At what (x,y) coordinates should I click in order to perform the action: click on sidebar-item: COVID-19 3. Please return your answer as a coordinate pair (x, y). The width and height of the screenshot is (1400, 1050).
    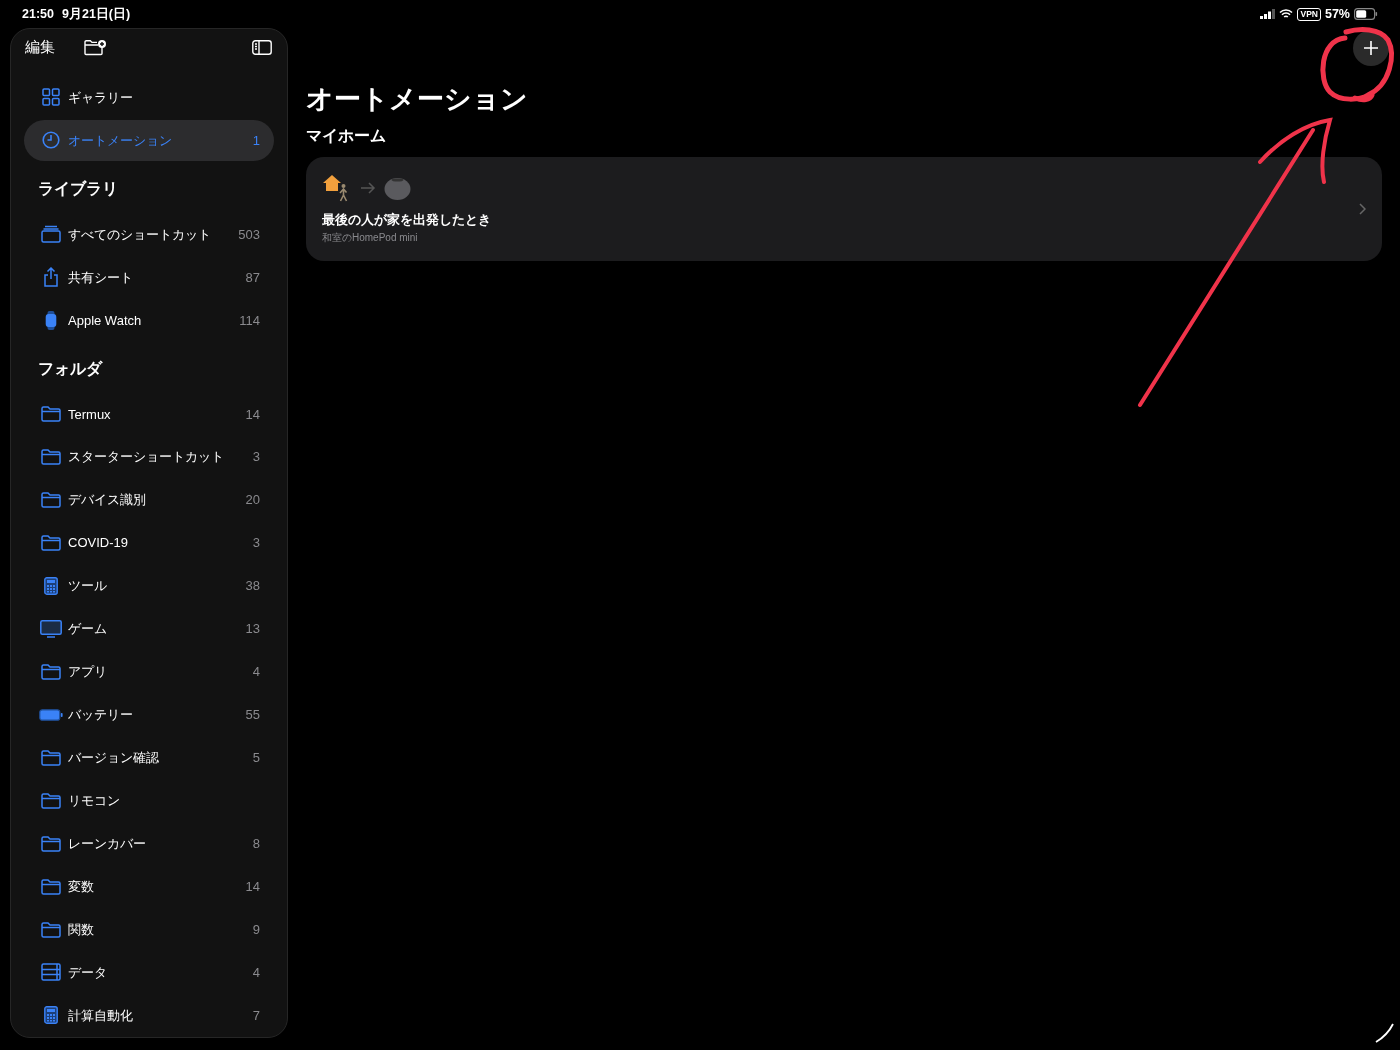
    Looking at the image, I should click on (149, 543).